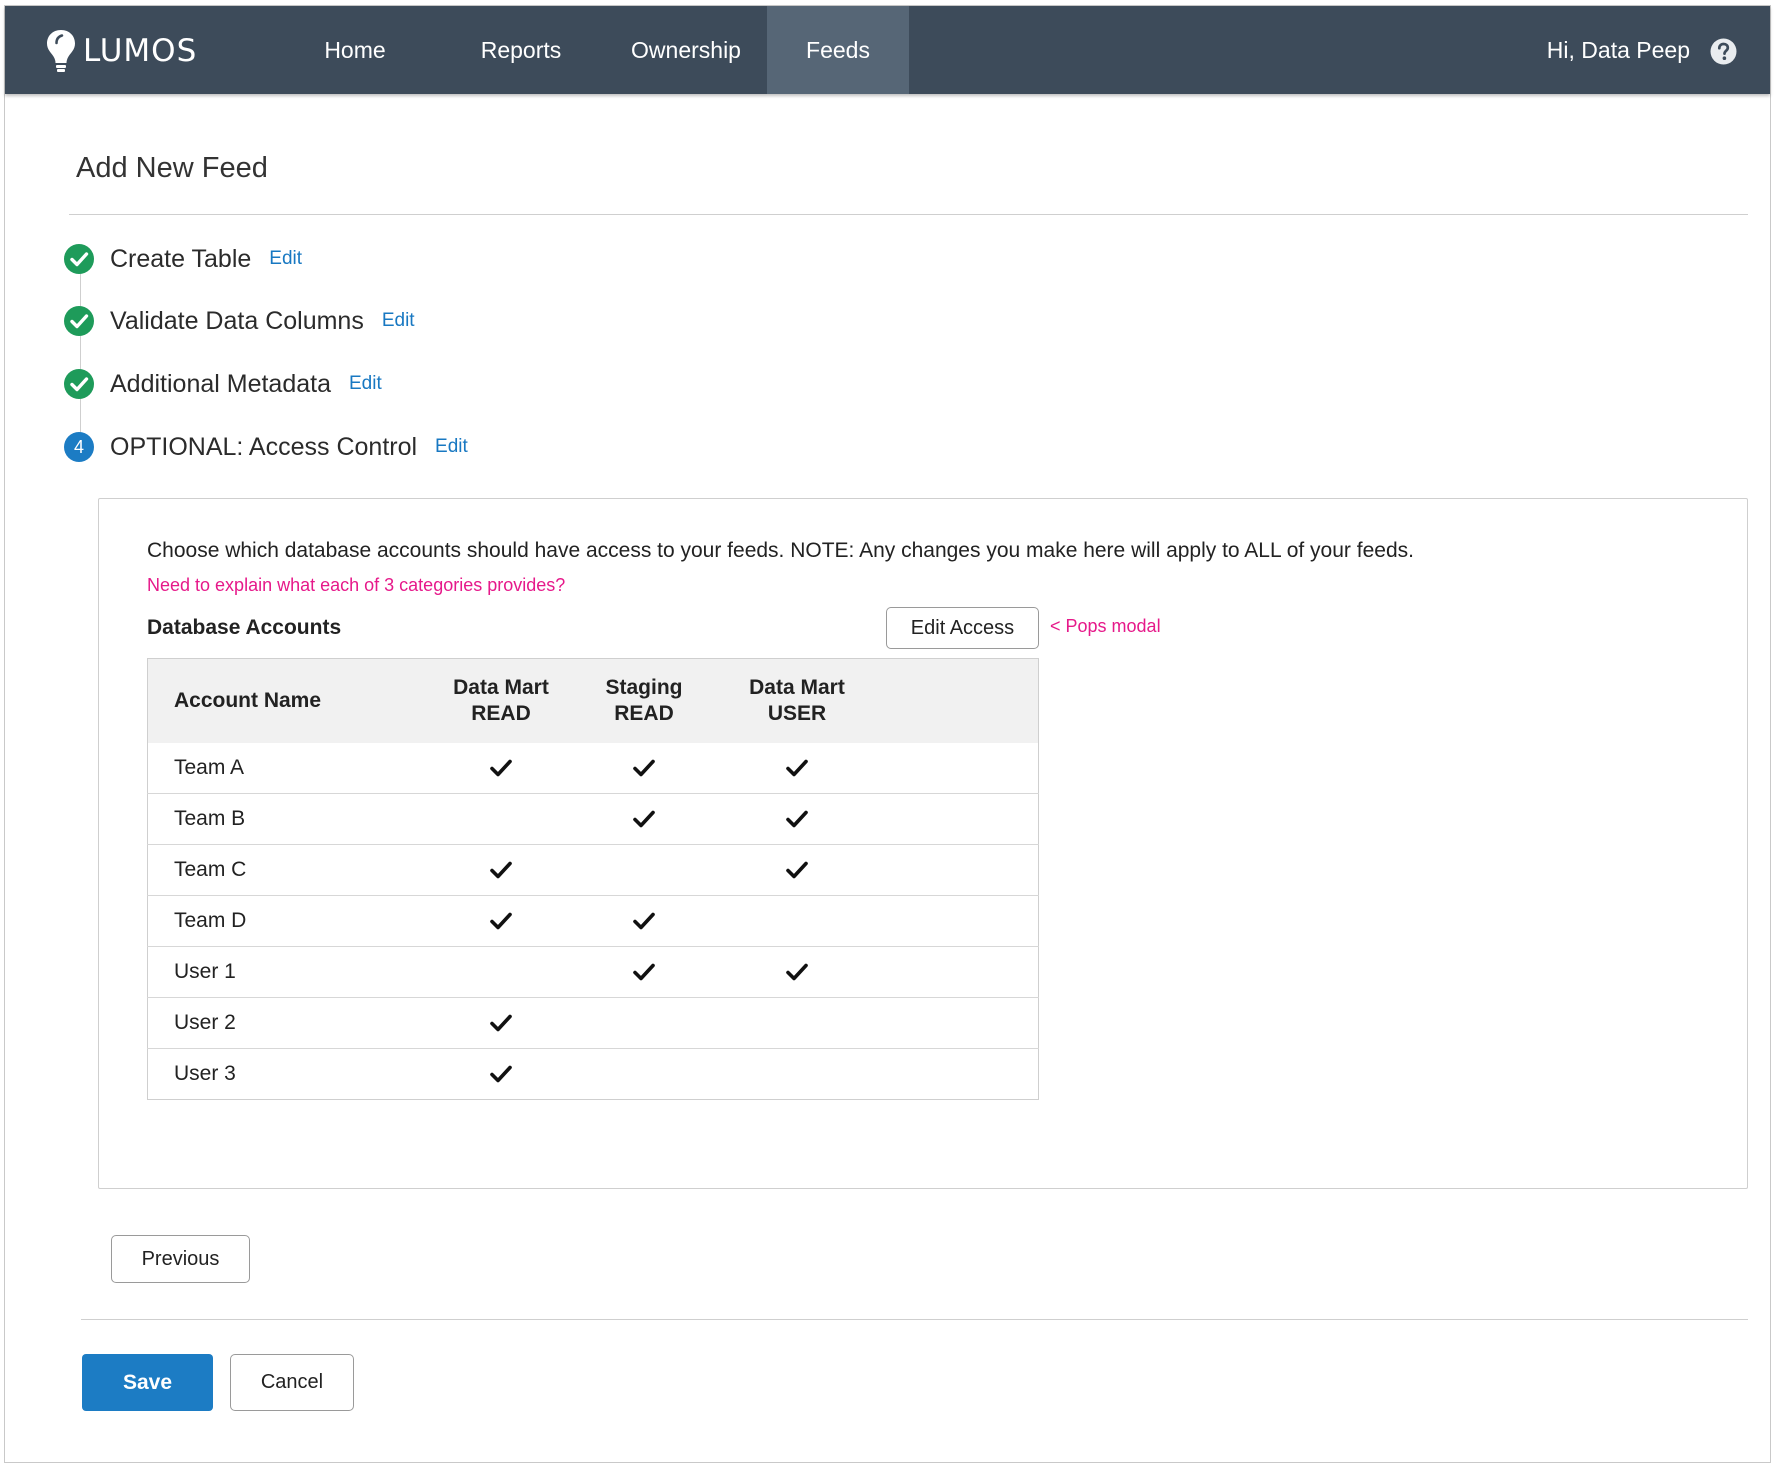  I want to click on brand-name: LUMOS, so click(140, 51).